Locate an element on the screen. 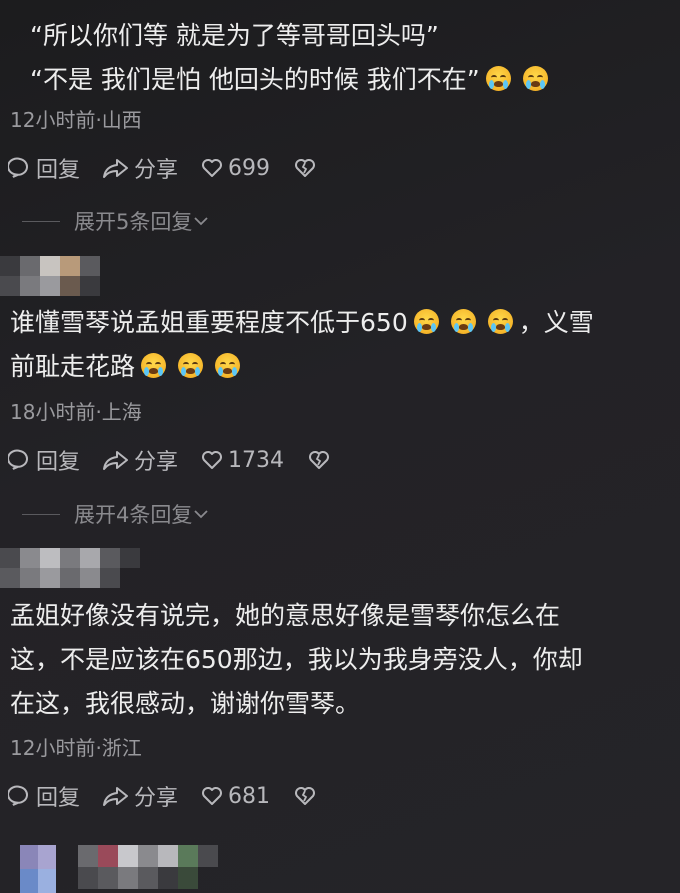 Image resolution: width=680 pixels, height=893 pixels. comment-actions: 回复 分享 681 is located at coordinates (176, 796).